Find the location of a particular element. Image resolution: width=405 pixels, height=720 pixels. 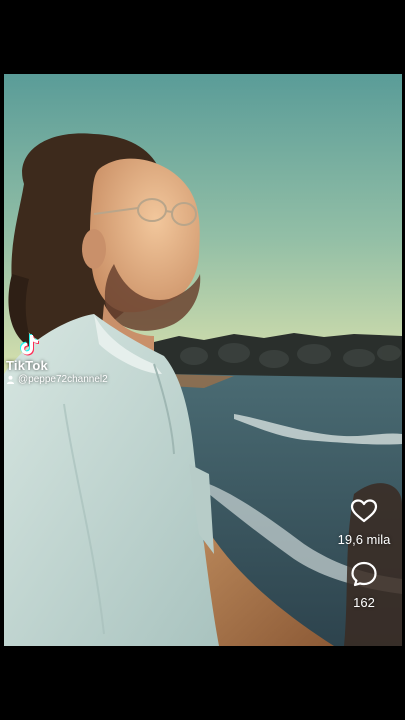

like-count: 19,6 mila is located at coordinates (364, 539).